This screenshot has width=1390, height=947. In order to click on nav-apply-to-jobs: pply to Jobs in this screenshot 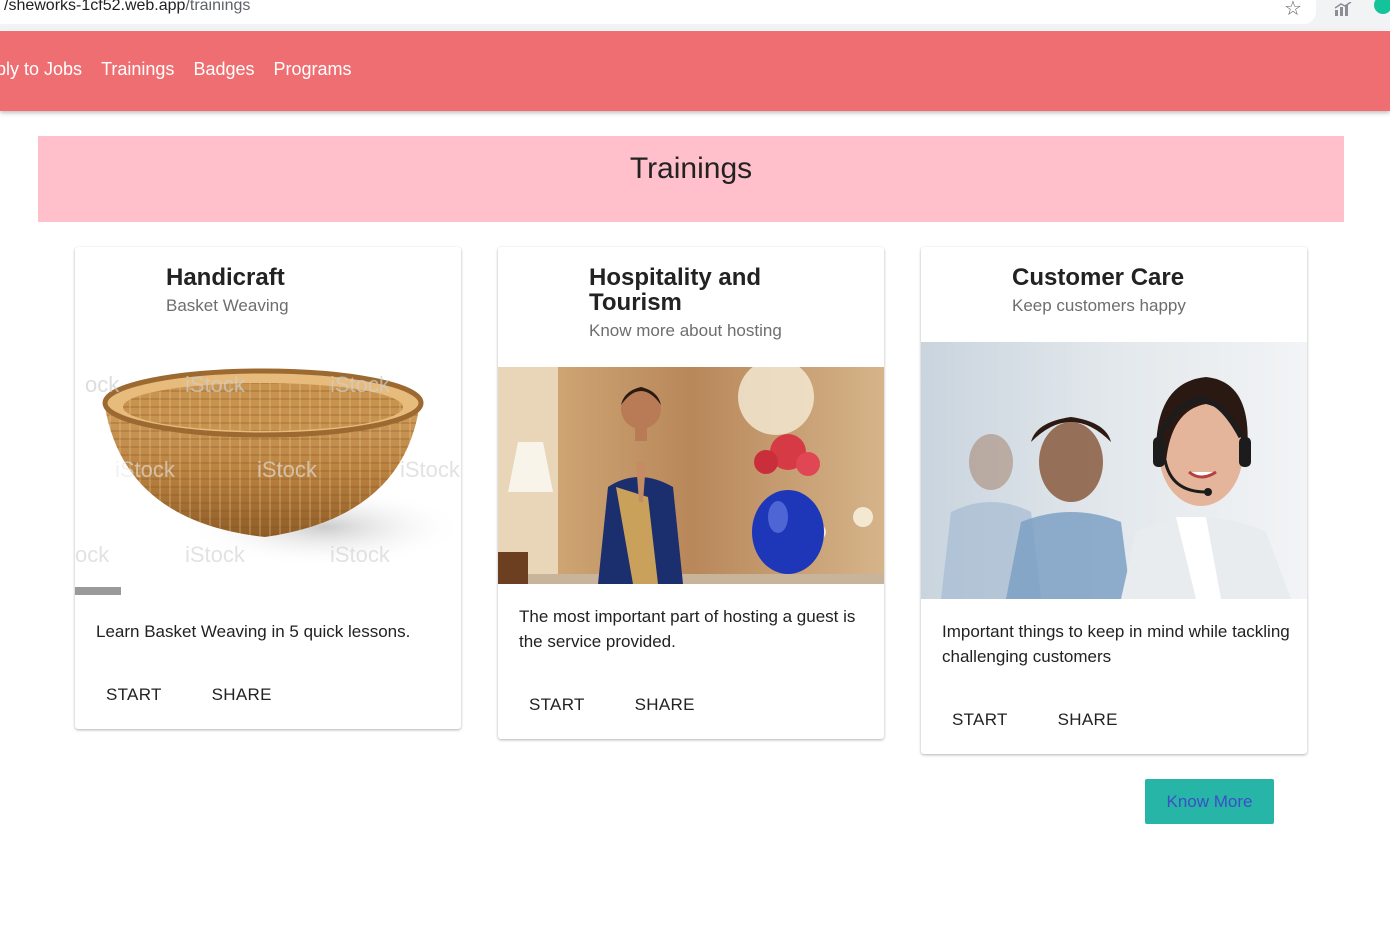, I will do `click(41, 69)`.